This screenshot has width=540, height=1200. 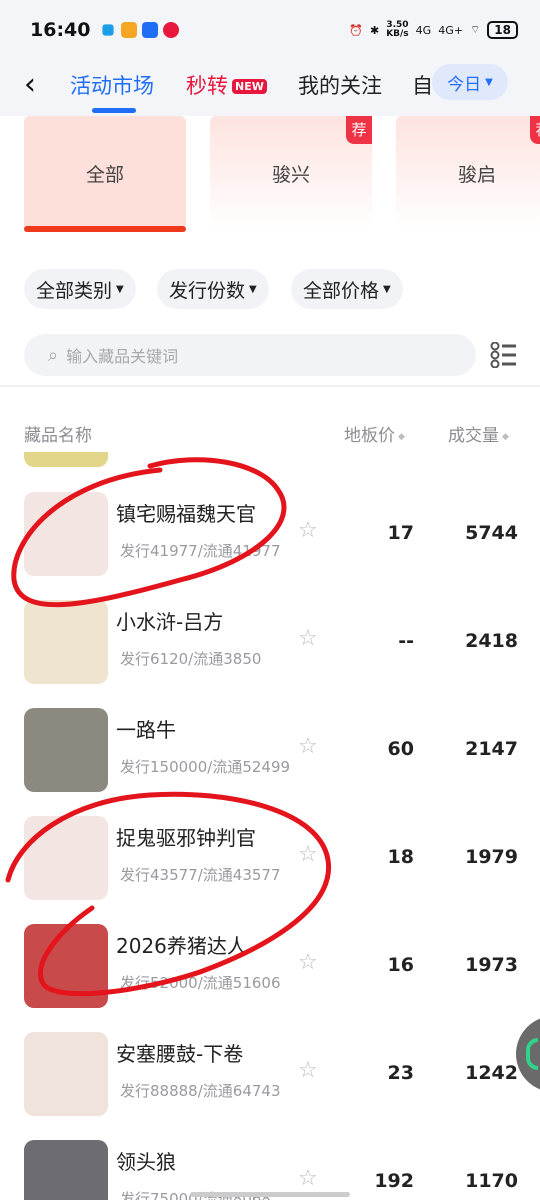 What do you see at coordinates (105, 173) in the screenshot?
I see `category-all: 全部` at bounding box center [105, 173].